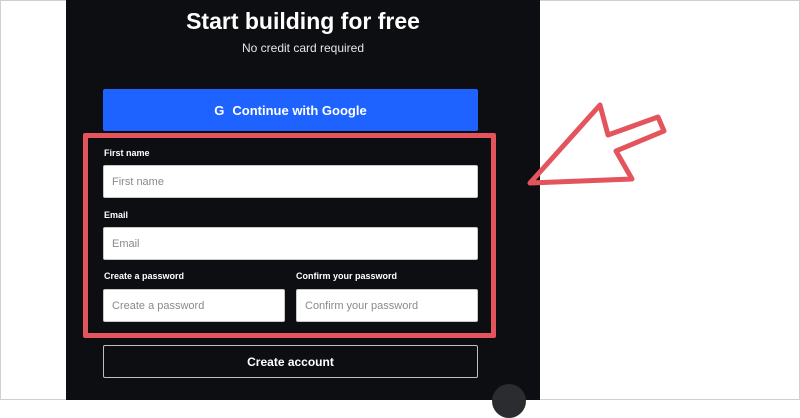  What do you see at coordinates (194, 305) in the screenshot?
I see `create-password-input` at bounding box center [194, 305].